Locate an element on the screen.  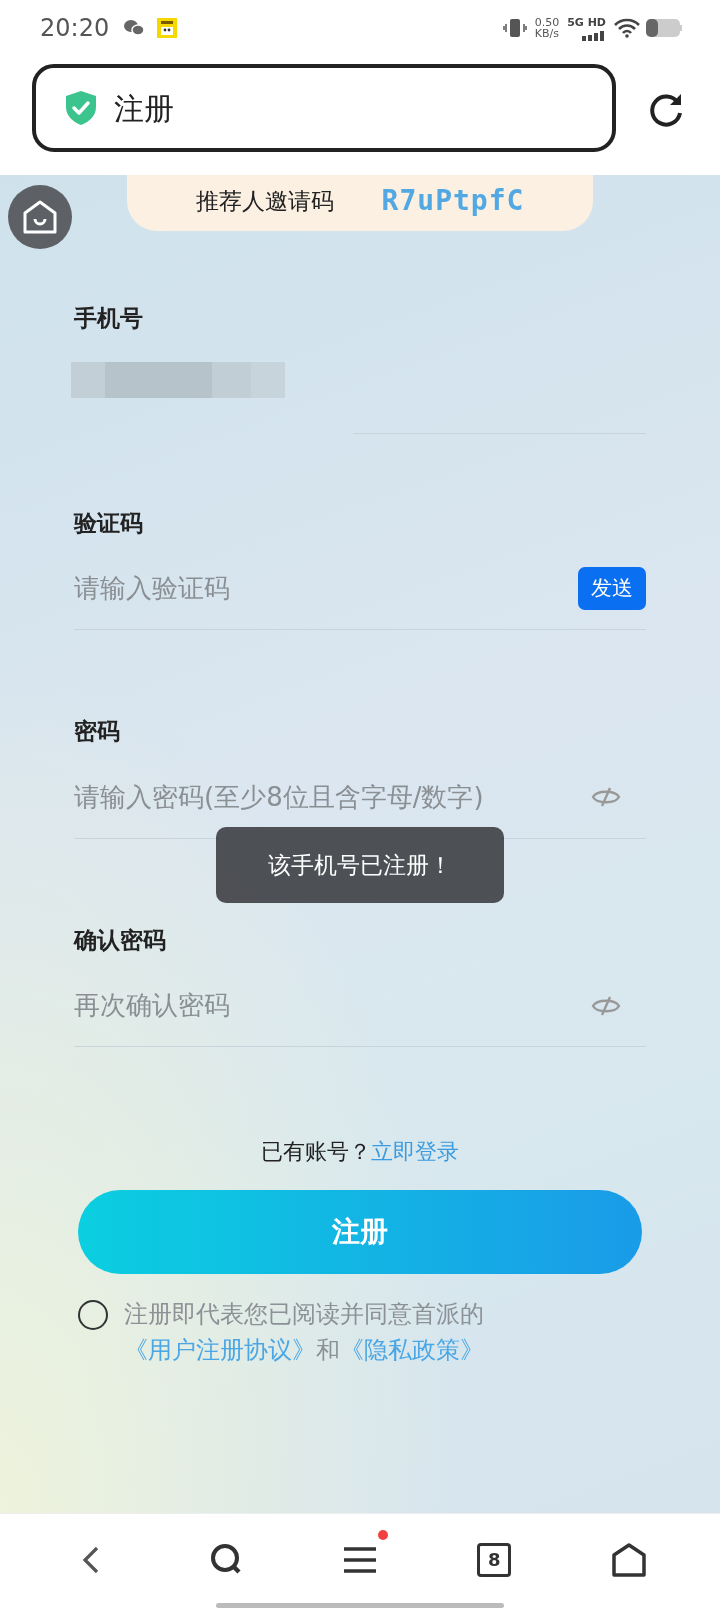
network-speed: 0.50 is located at coordinates (547, 22).